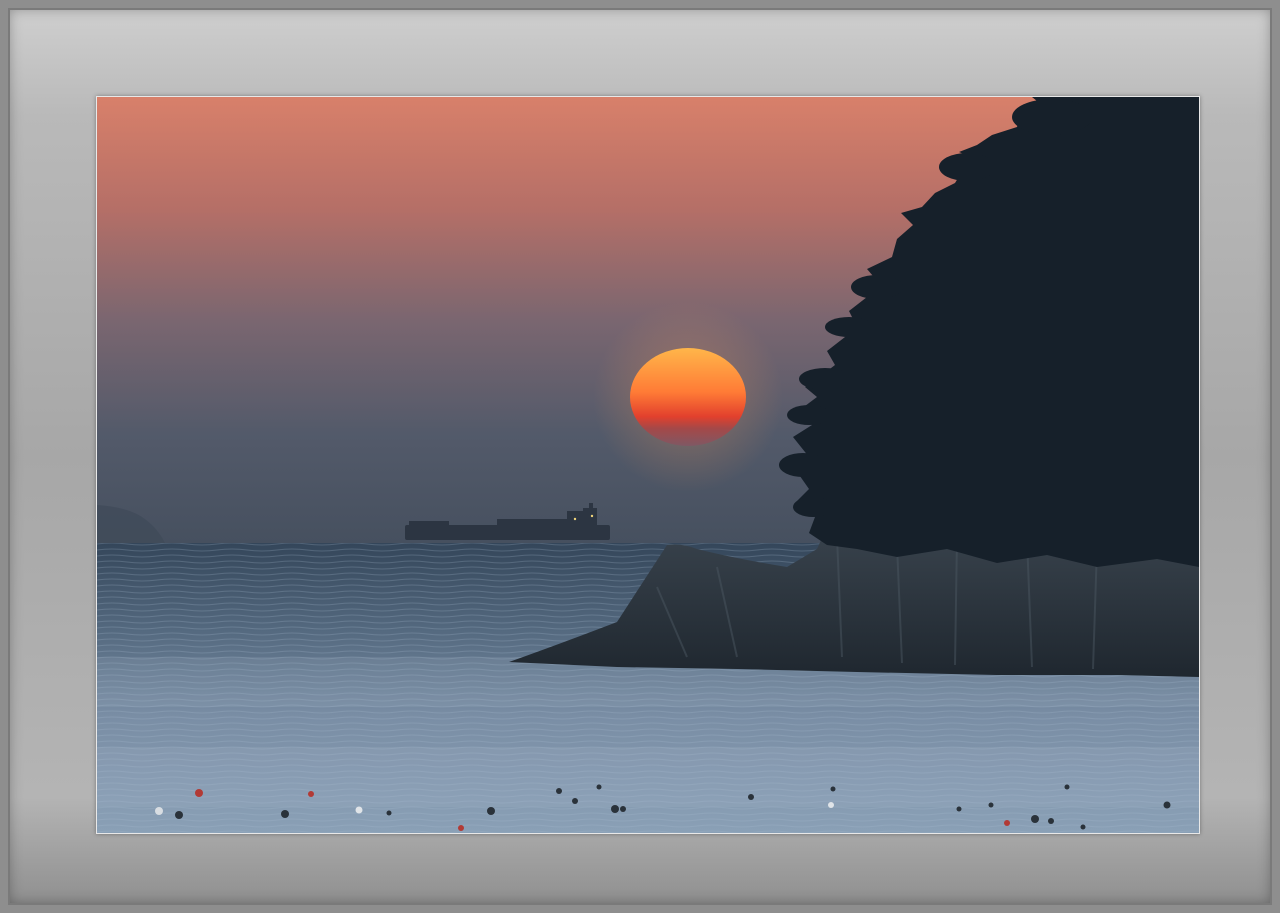  Describe the element at coordinates (688, 397) in the screenshot. I see `sun` at that location.